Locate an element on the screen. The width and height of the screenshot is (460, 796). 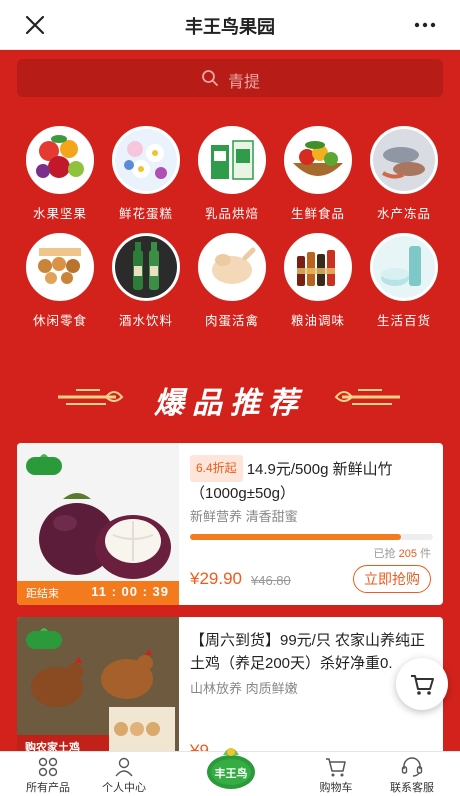
floating-cart-button is located at coordinates (422, 684).